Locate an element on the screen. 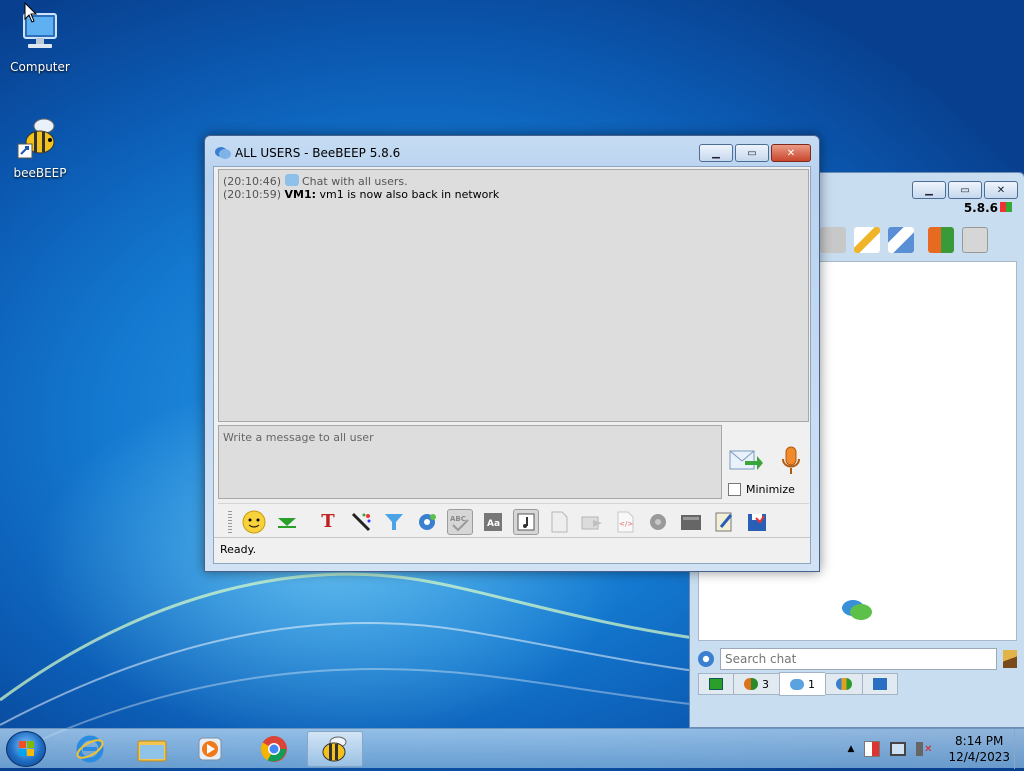 The width and height of the screenshot is (1024, 771). folder-icon is located at coordinates (152, 751).